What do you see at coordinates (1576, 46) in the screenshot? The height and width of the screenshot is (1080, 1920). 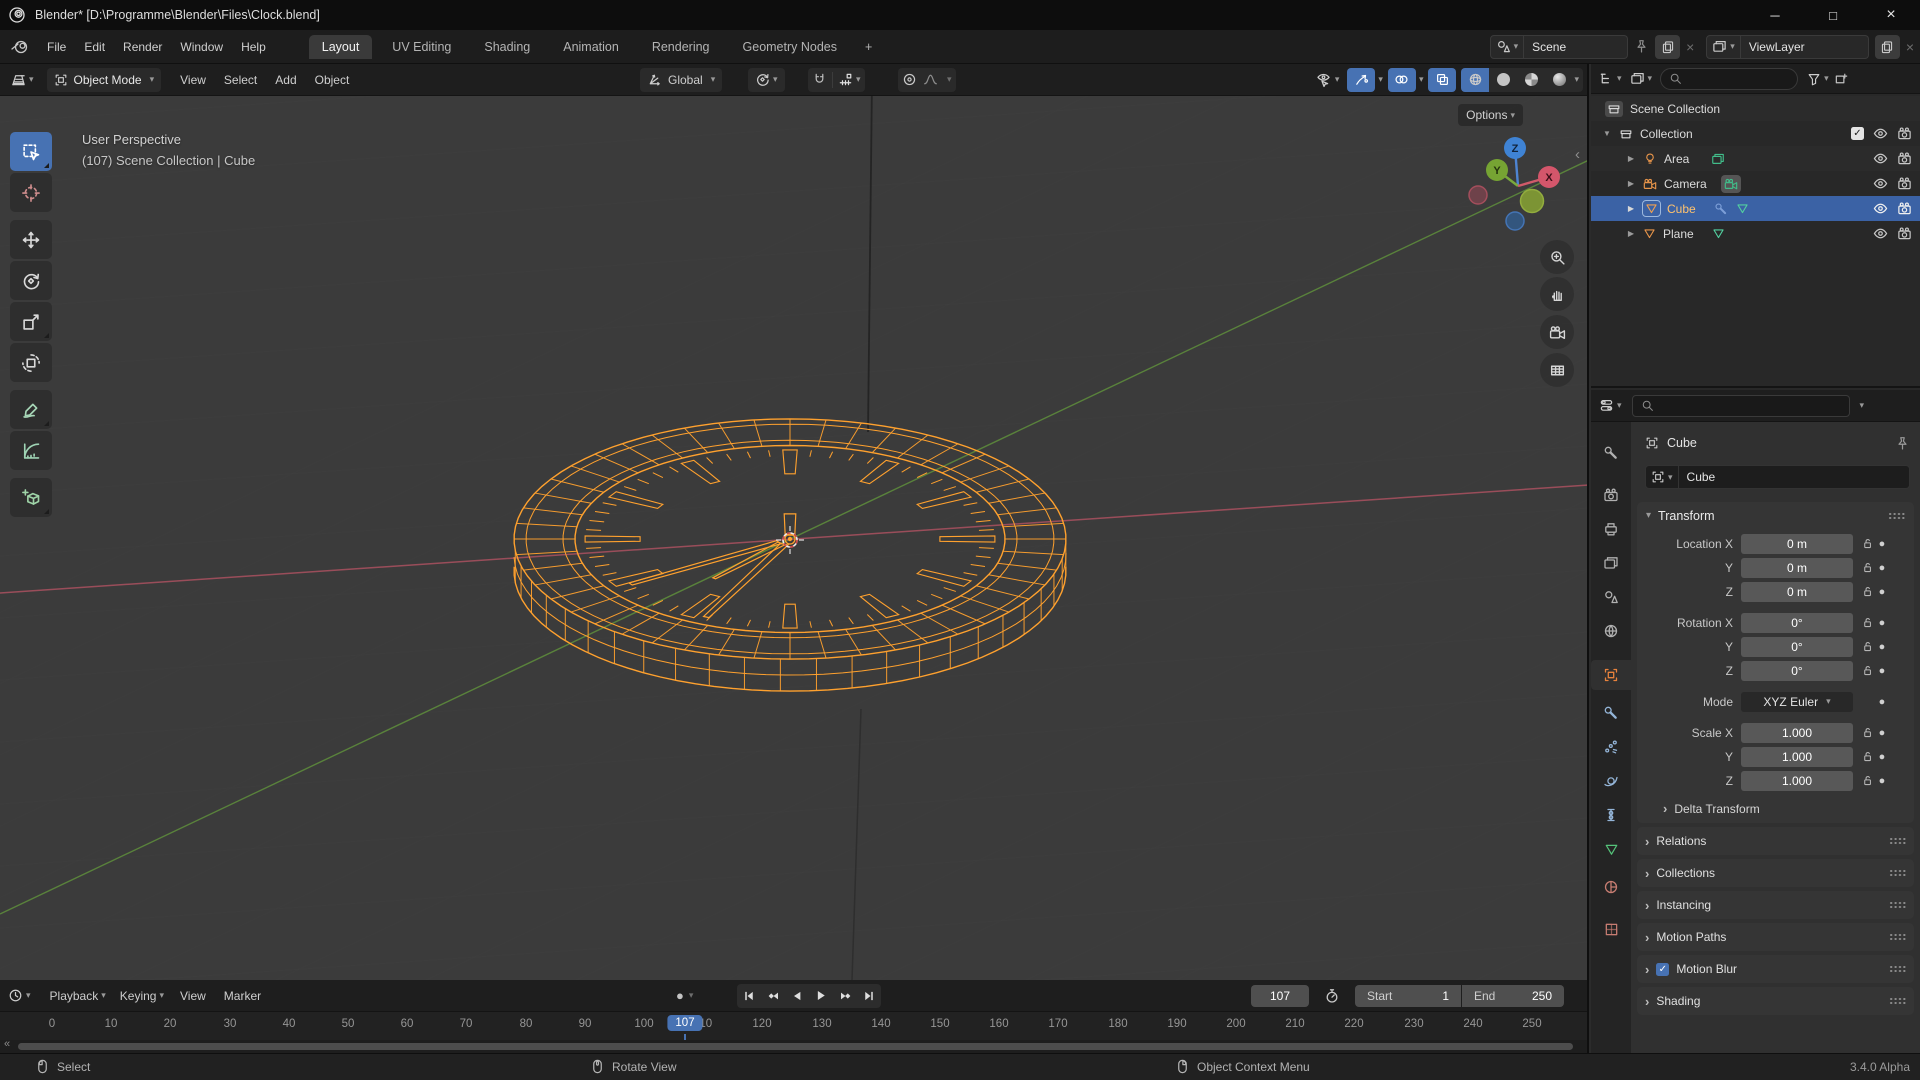 I see `scene-name-field: Scene` at bounding box center [1576, 46].